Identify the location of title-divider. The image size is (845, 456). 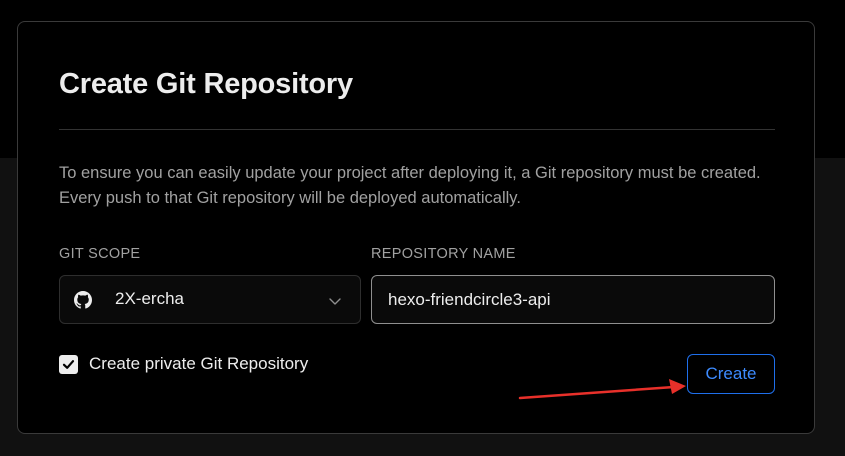
(417, 129).